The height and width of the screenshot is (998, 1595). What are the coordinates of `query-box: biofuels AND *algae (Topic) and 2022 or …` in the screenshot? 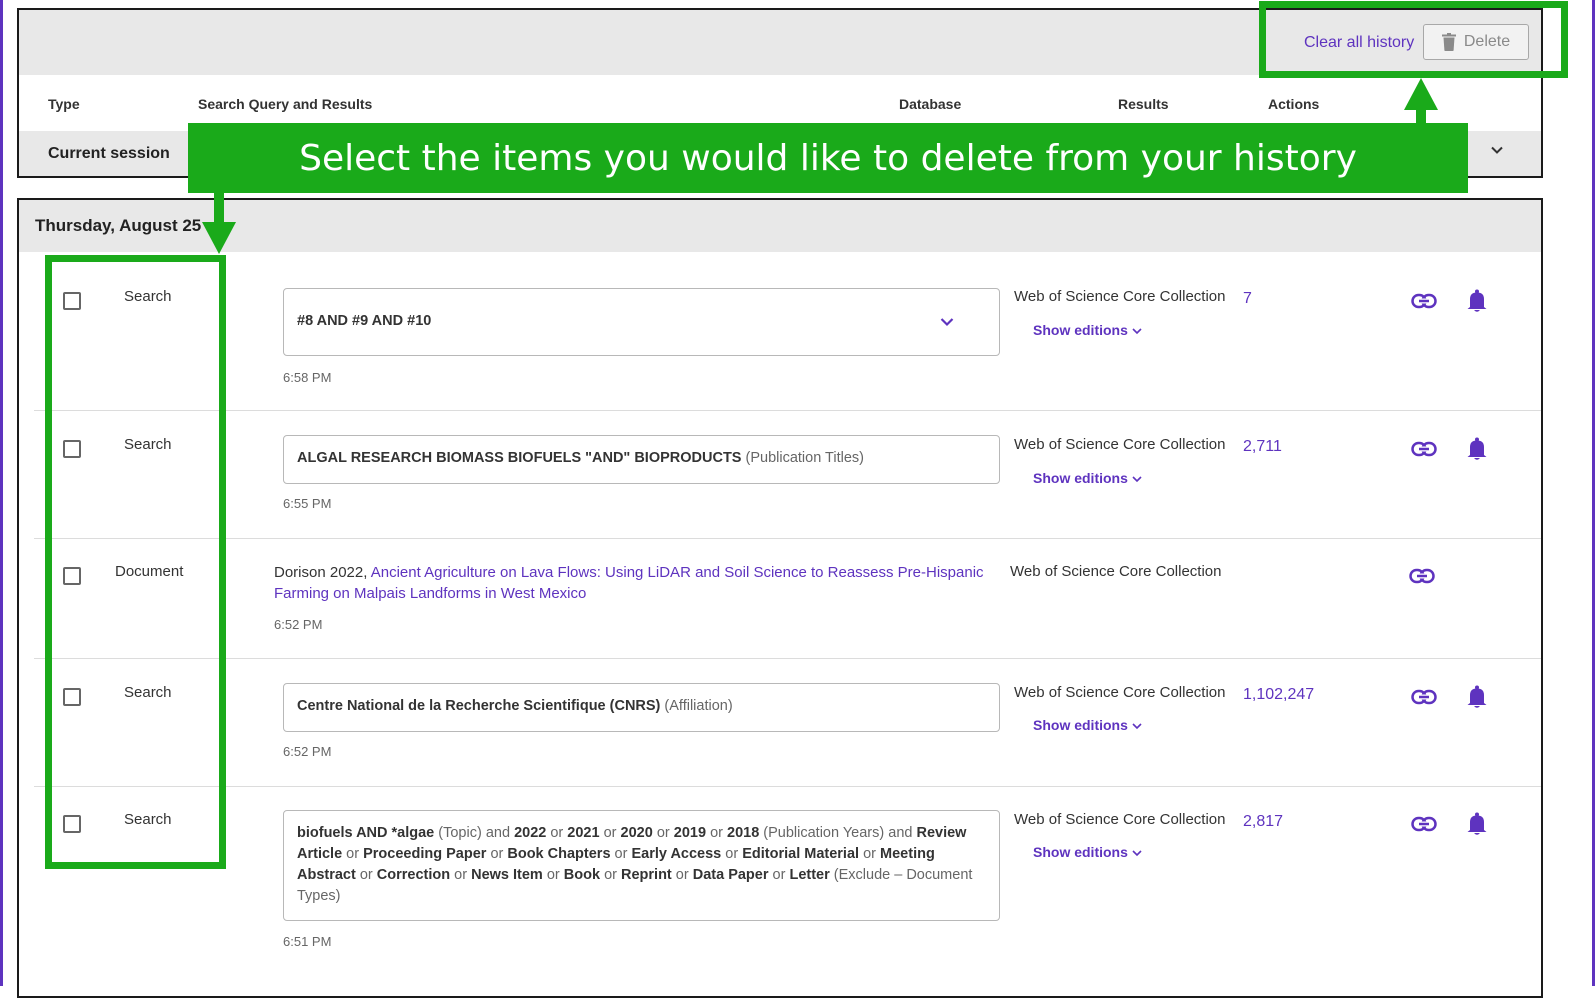 It's located at (641, 865).